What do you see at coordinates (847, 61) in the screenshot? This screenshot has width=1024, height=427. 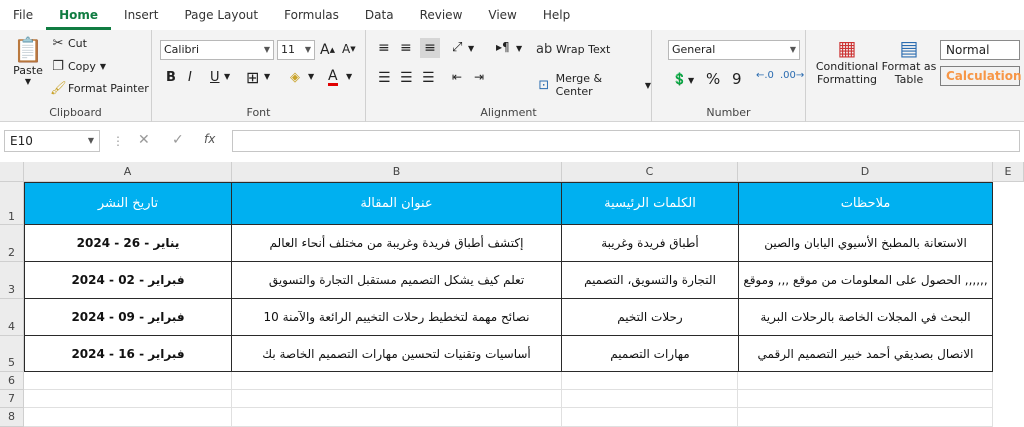 I see `conditional-formatting-button: ▦ Conditional Formatting` at bounding box center [847, 61].